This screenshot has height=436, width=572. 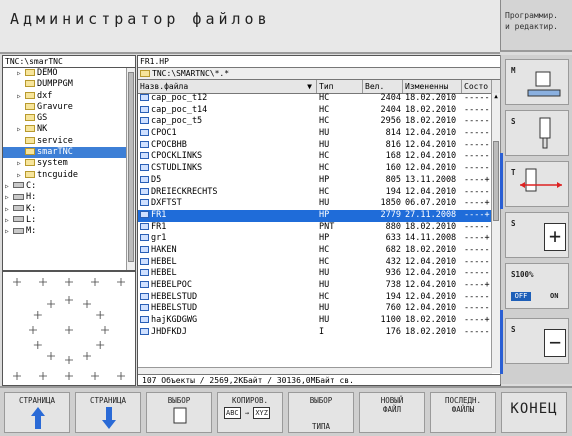 I want to click on select-type-softkey: ВЫБОР ТИПА, so click(x=321, y=412).